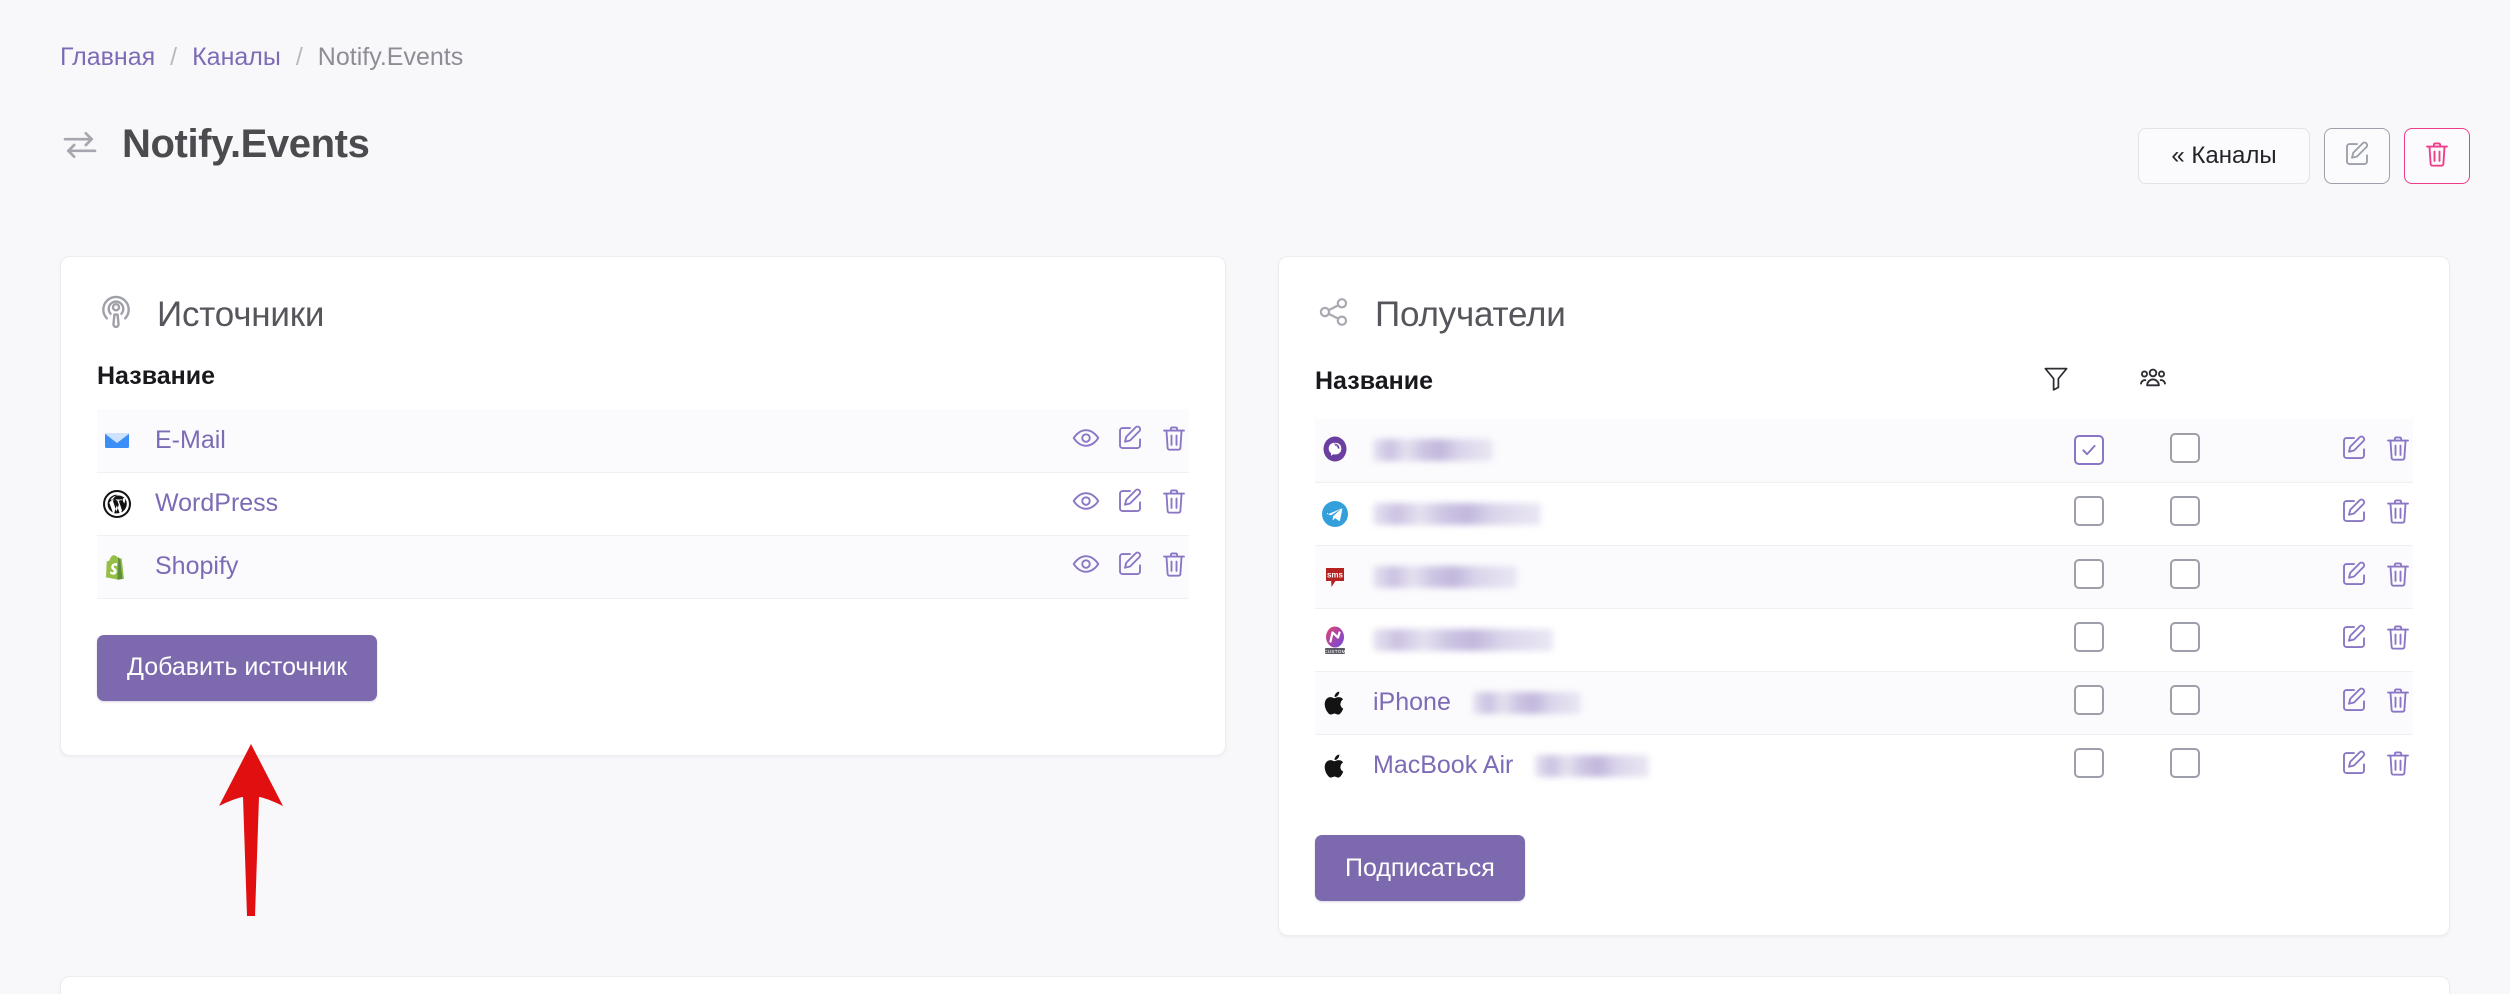 The height and width of the screenshot is (994, 2510). I want to click on recipients-col-group, so click(2185, 377).